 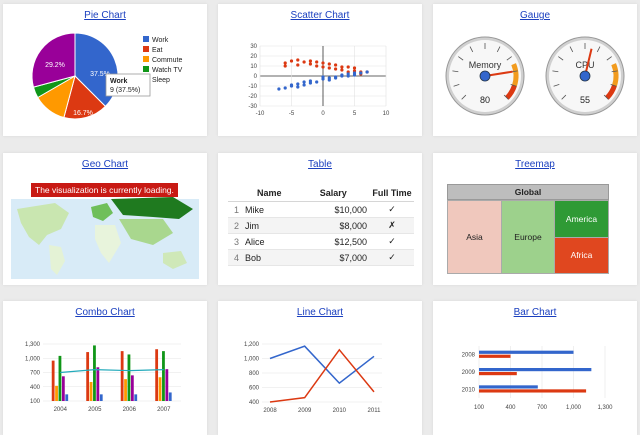 What do you see at coordinates (474, 237) in the screenshot?
I see `treemap-cell-asia: Asia` at bounding box center [474, 237].